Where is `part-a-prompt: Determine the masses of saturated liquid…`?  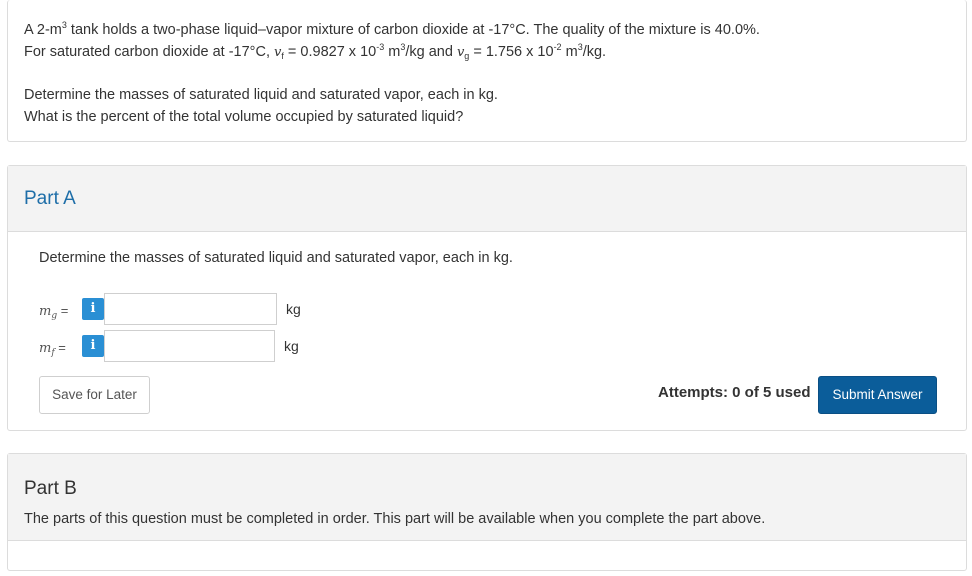
part-a-prompt: Determine the masses of saturated liquid… is located at coordinates (276, 258).